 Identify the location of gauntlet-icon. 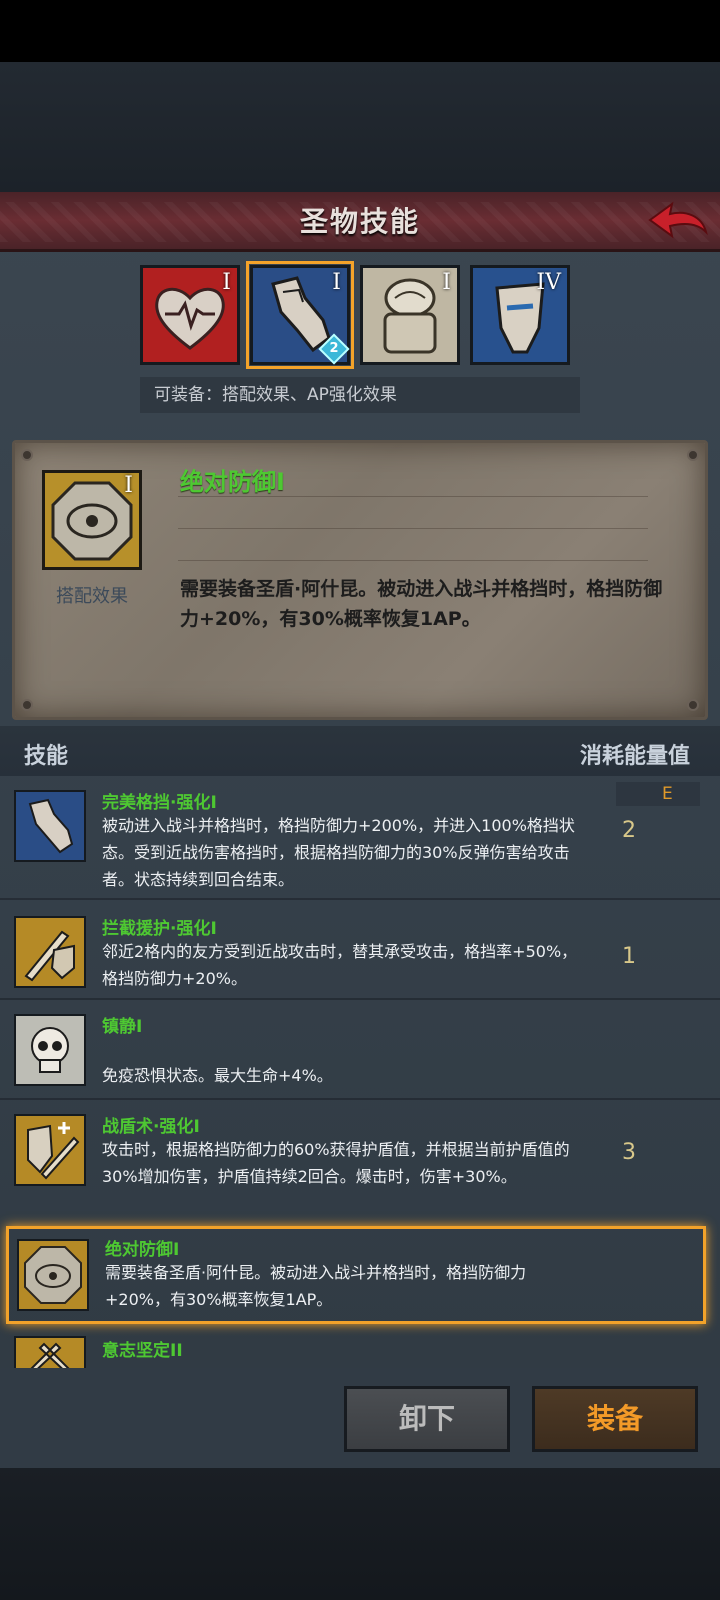
(50, 826).